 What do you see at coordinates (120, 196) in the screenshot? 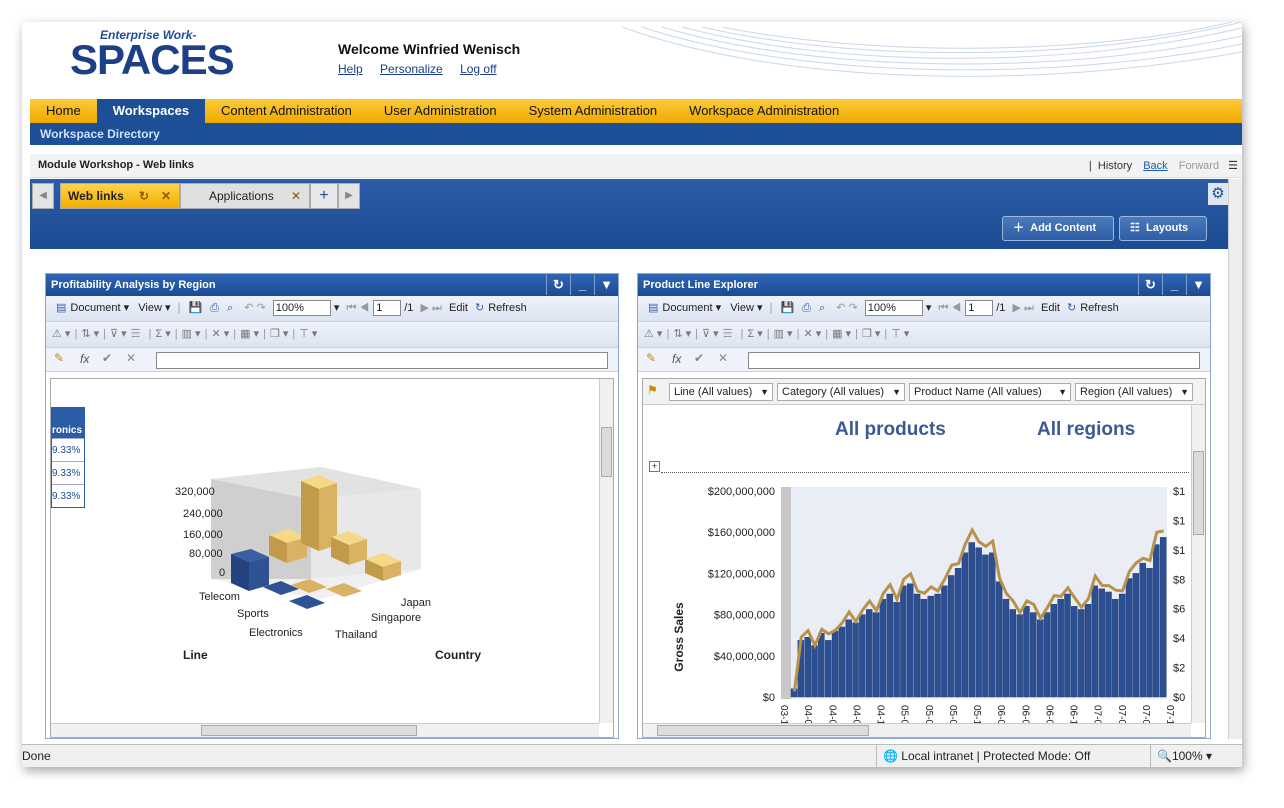
I see `tab-web-links: Web links ↻ ✕` at bounding box center [120, 196].